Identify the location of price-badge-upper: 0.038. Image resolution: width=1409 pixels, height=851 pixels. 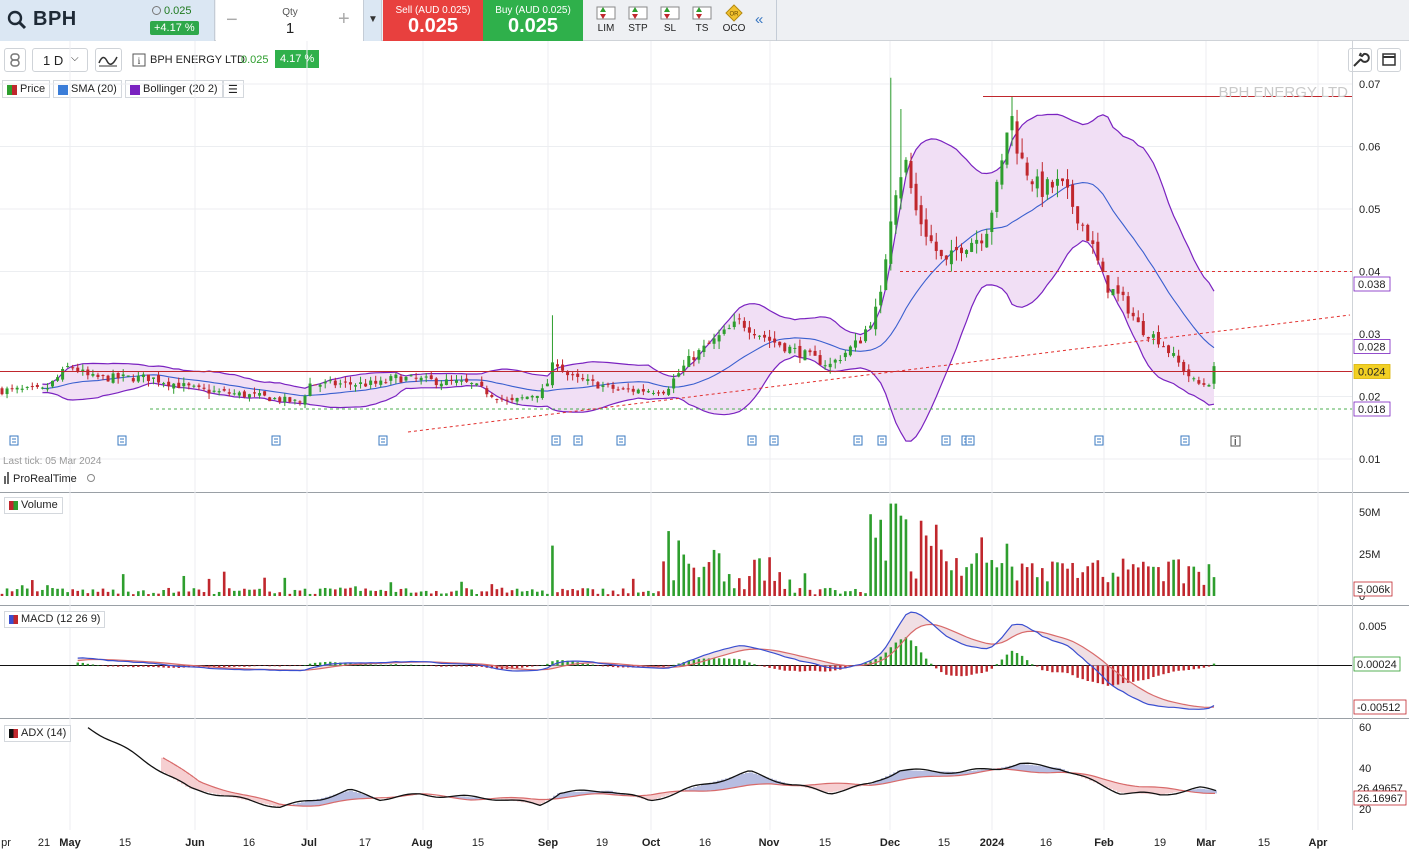
(1372, 285).